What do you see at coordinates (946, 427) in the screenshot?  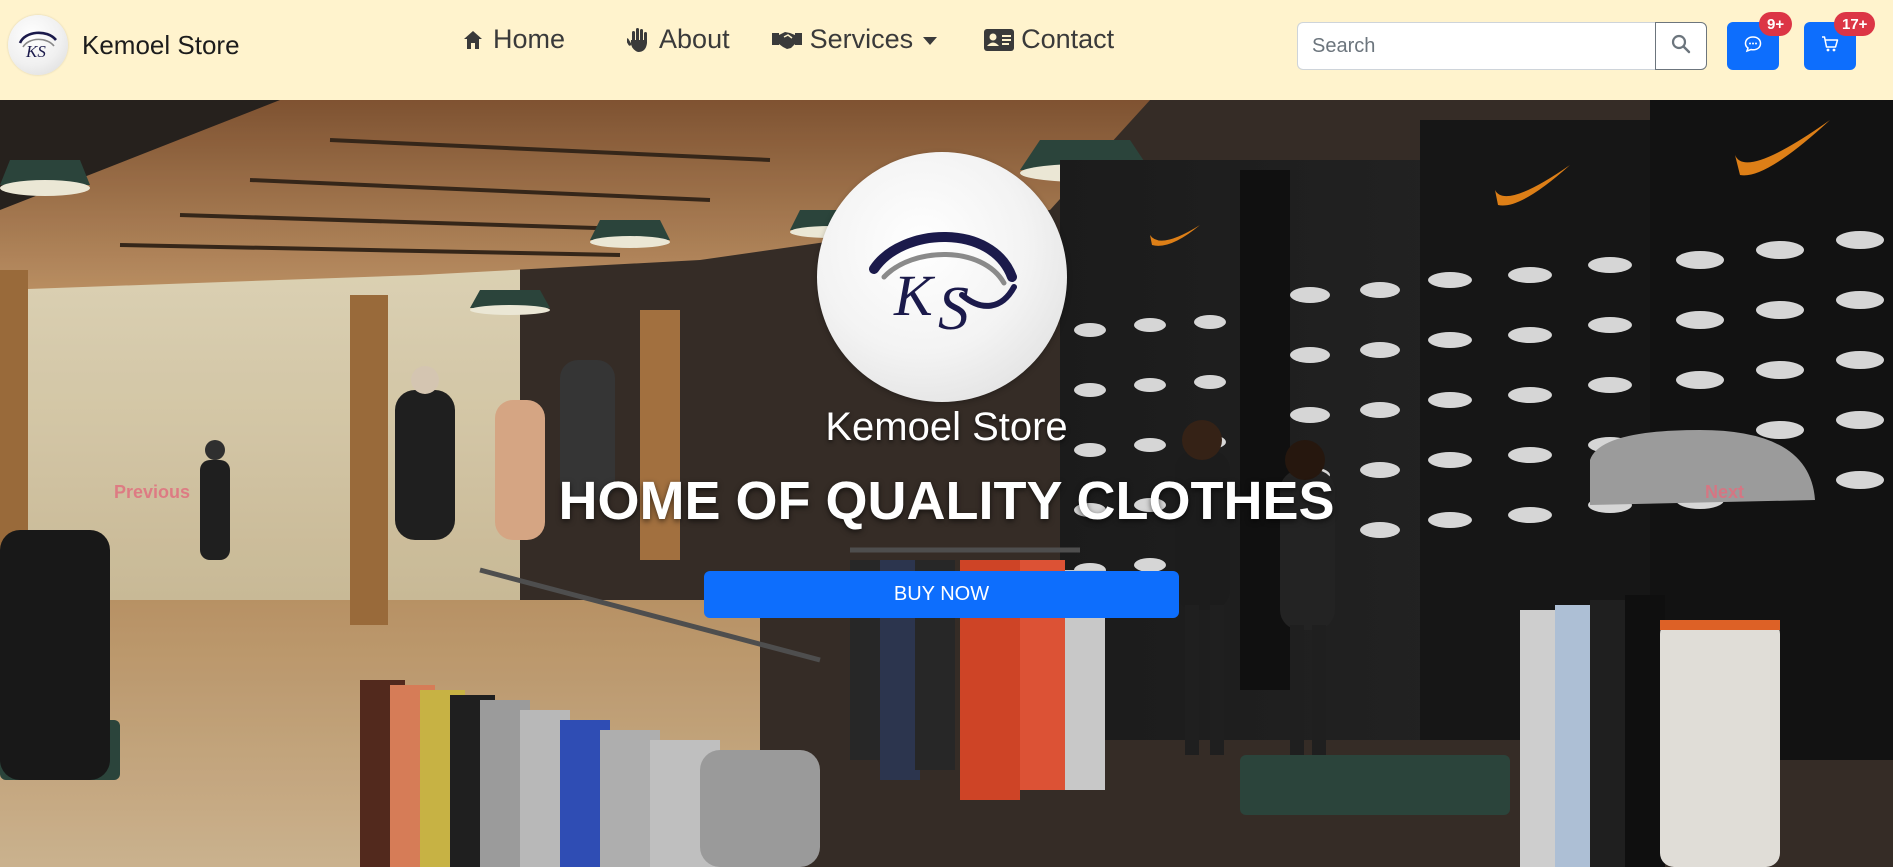 I see `hero-subtitle: Kemoel Store` at bounding box center [946, 427].